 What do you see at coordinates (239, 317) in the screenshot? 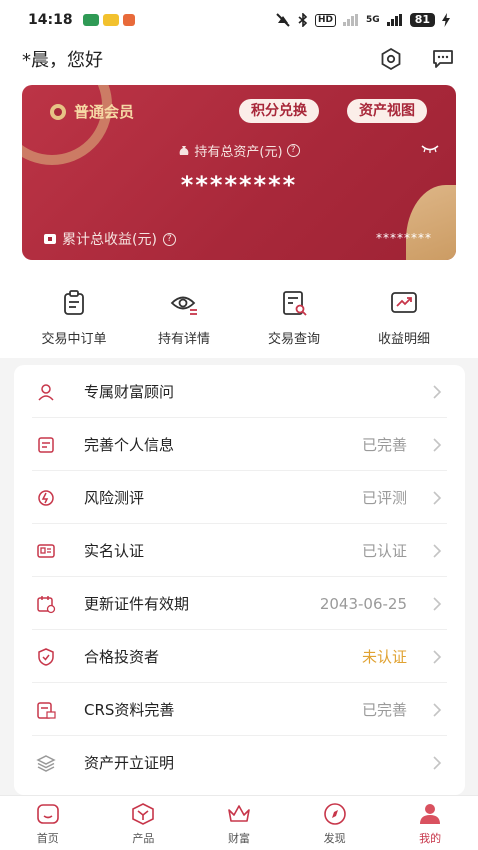
I see `quick-actions: 交易中订单 持有详情 交易查询 收益明细` at bounding box center [239, 317].